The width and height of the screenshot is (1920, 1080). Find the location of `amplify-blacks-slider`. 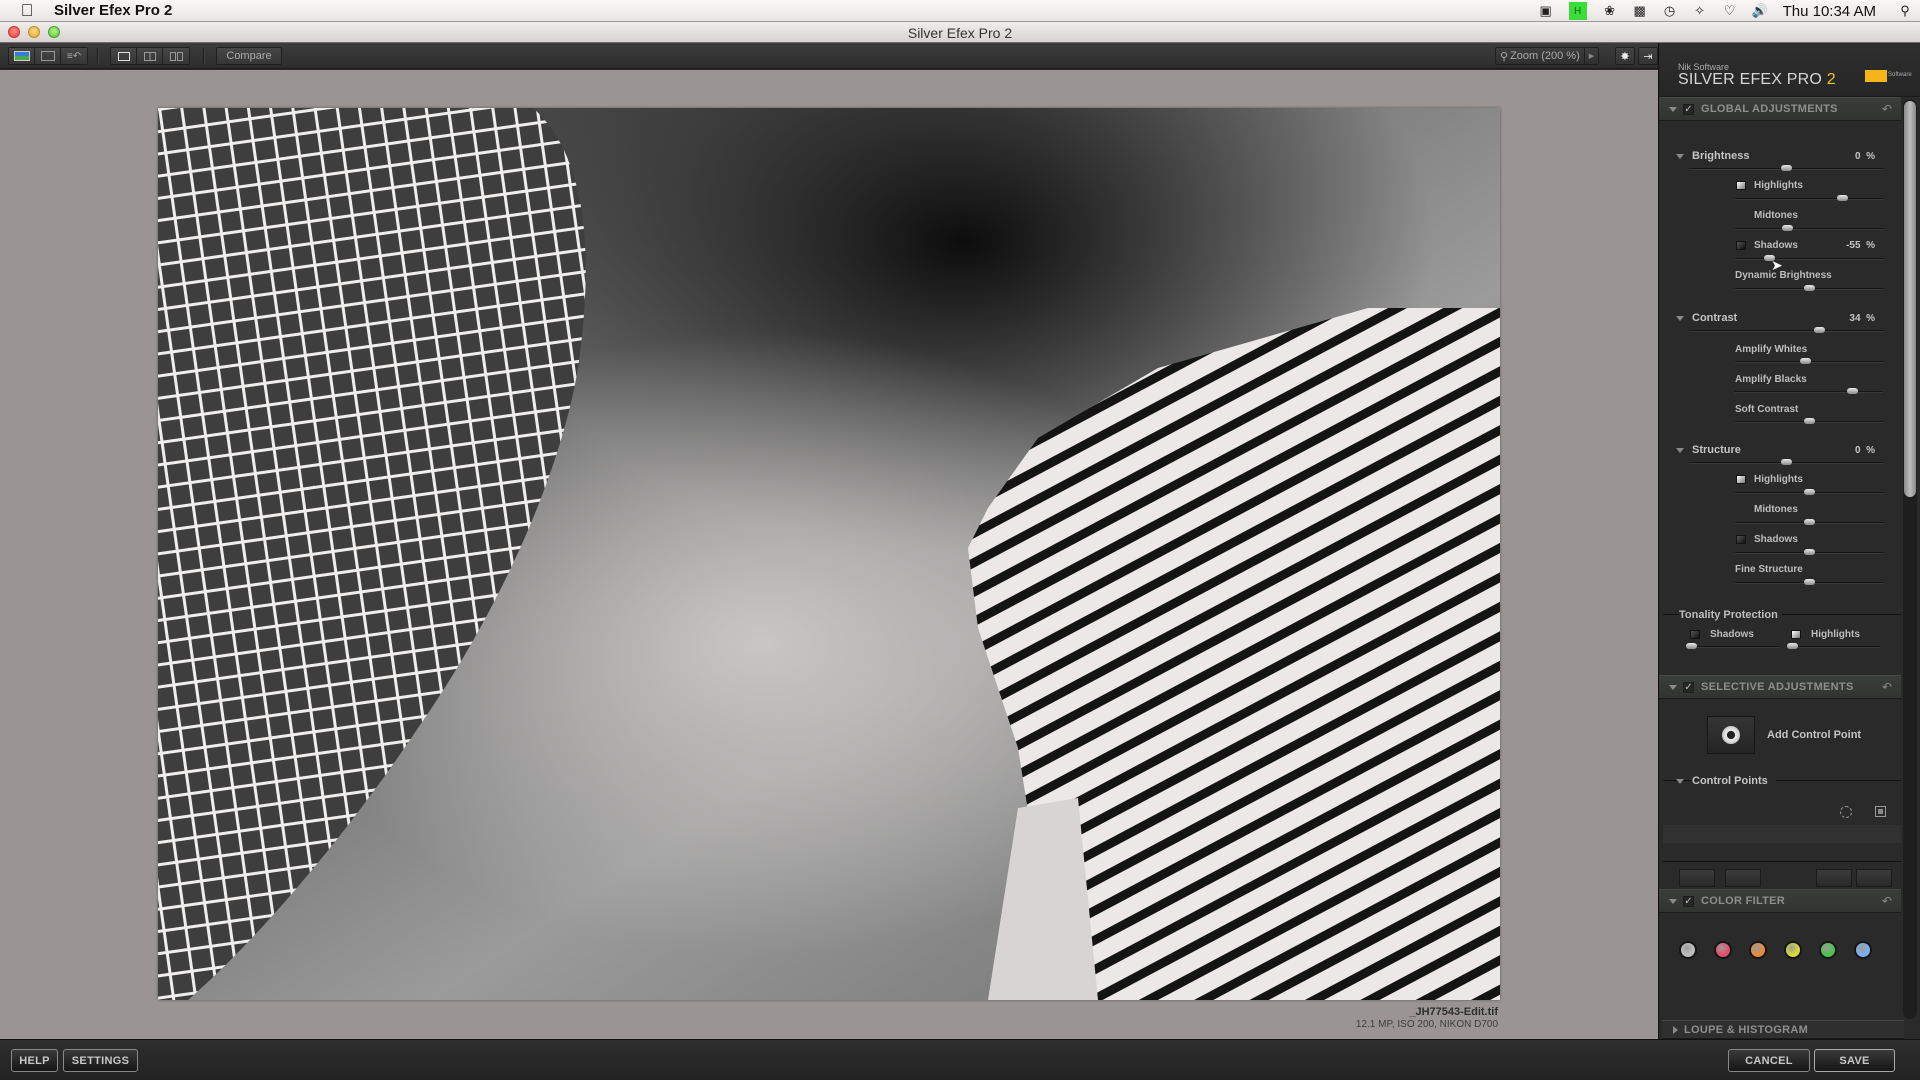

amplify-blacks-slider is located at coordinates (1809, 391).